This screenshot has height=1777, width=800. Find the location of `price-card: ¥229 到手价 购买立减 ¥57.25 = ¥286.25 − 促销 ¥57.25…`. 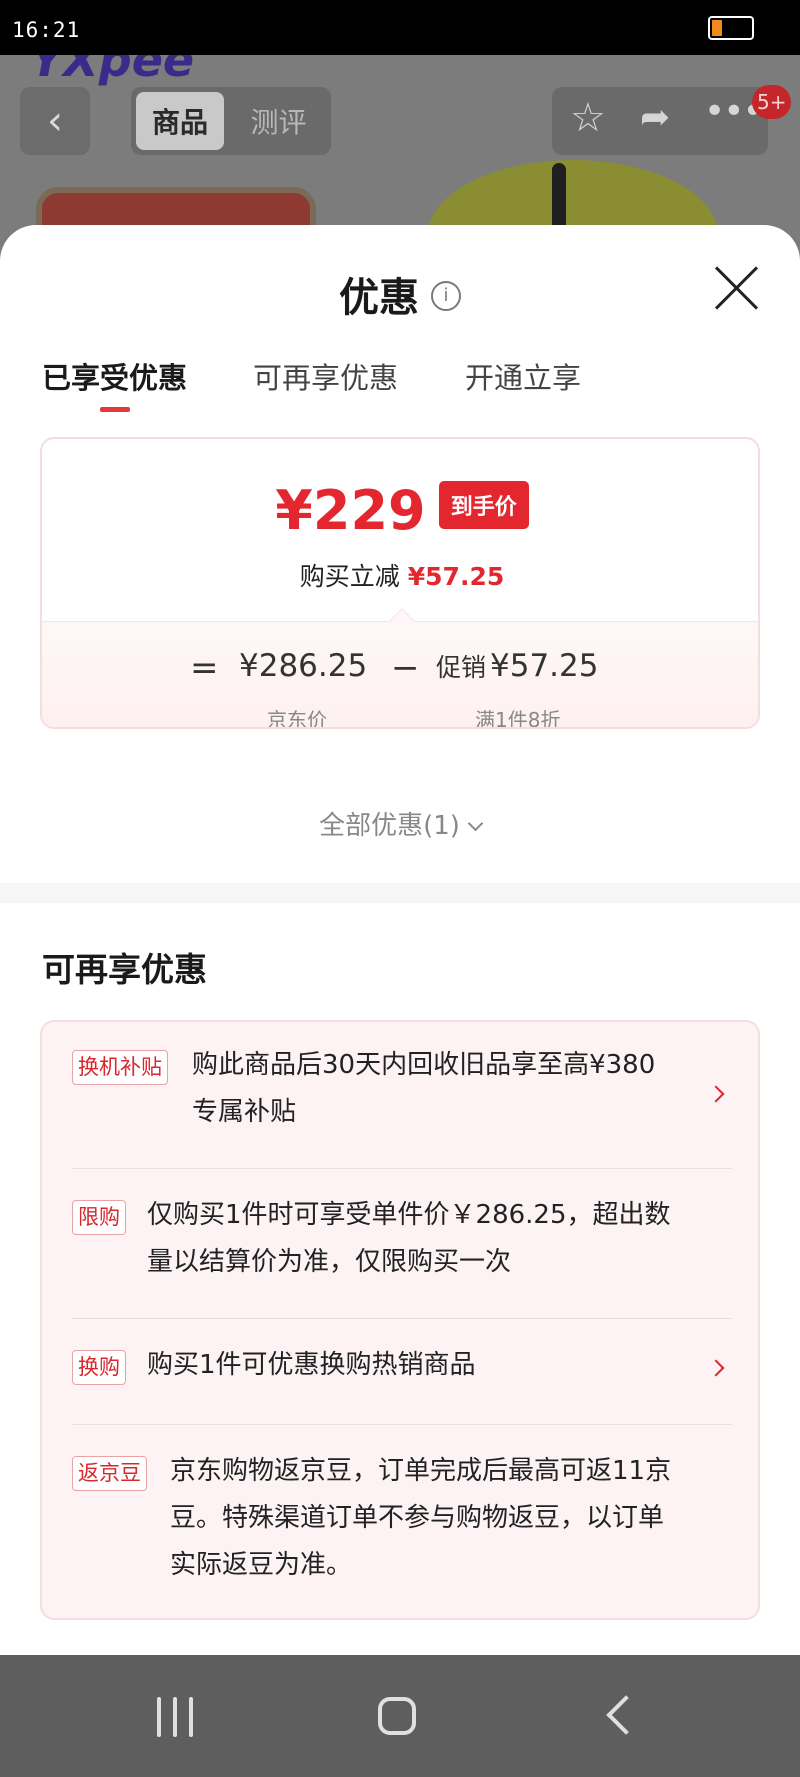

price-card: ¥229 到手价 购买立减 ¥57.25 = ¥286.25 − 促销 ¥57.25… is located at coordinates (400, 583).